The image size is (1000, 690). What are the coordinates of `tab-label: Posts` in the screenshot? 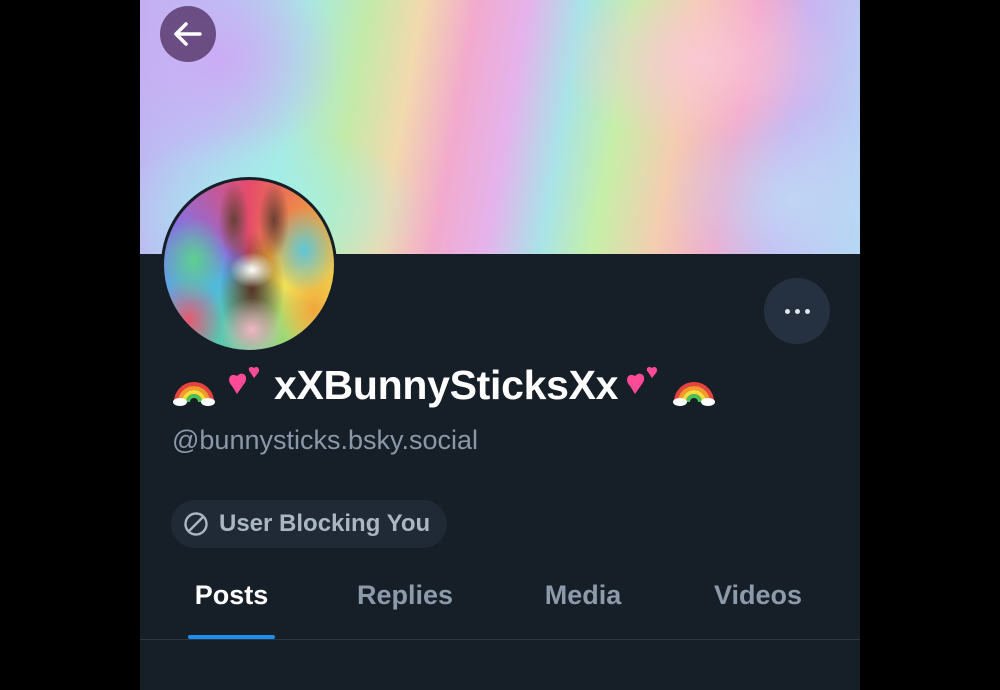 It's located at (231, 595).